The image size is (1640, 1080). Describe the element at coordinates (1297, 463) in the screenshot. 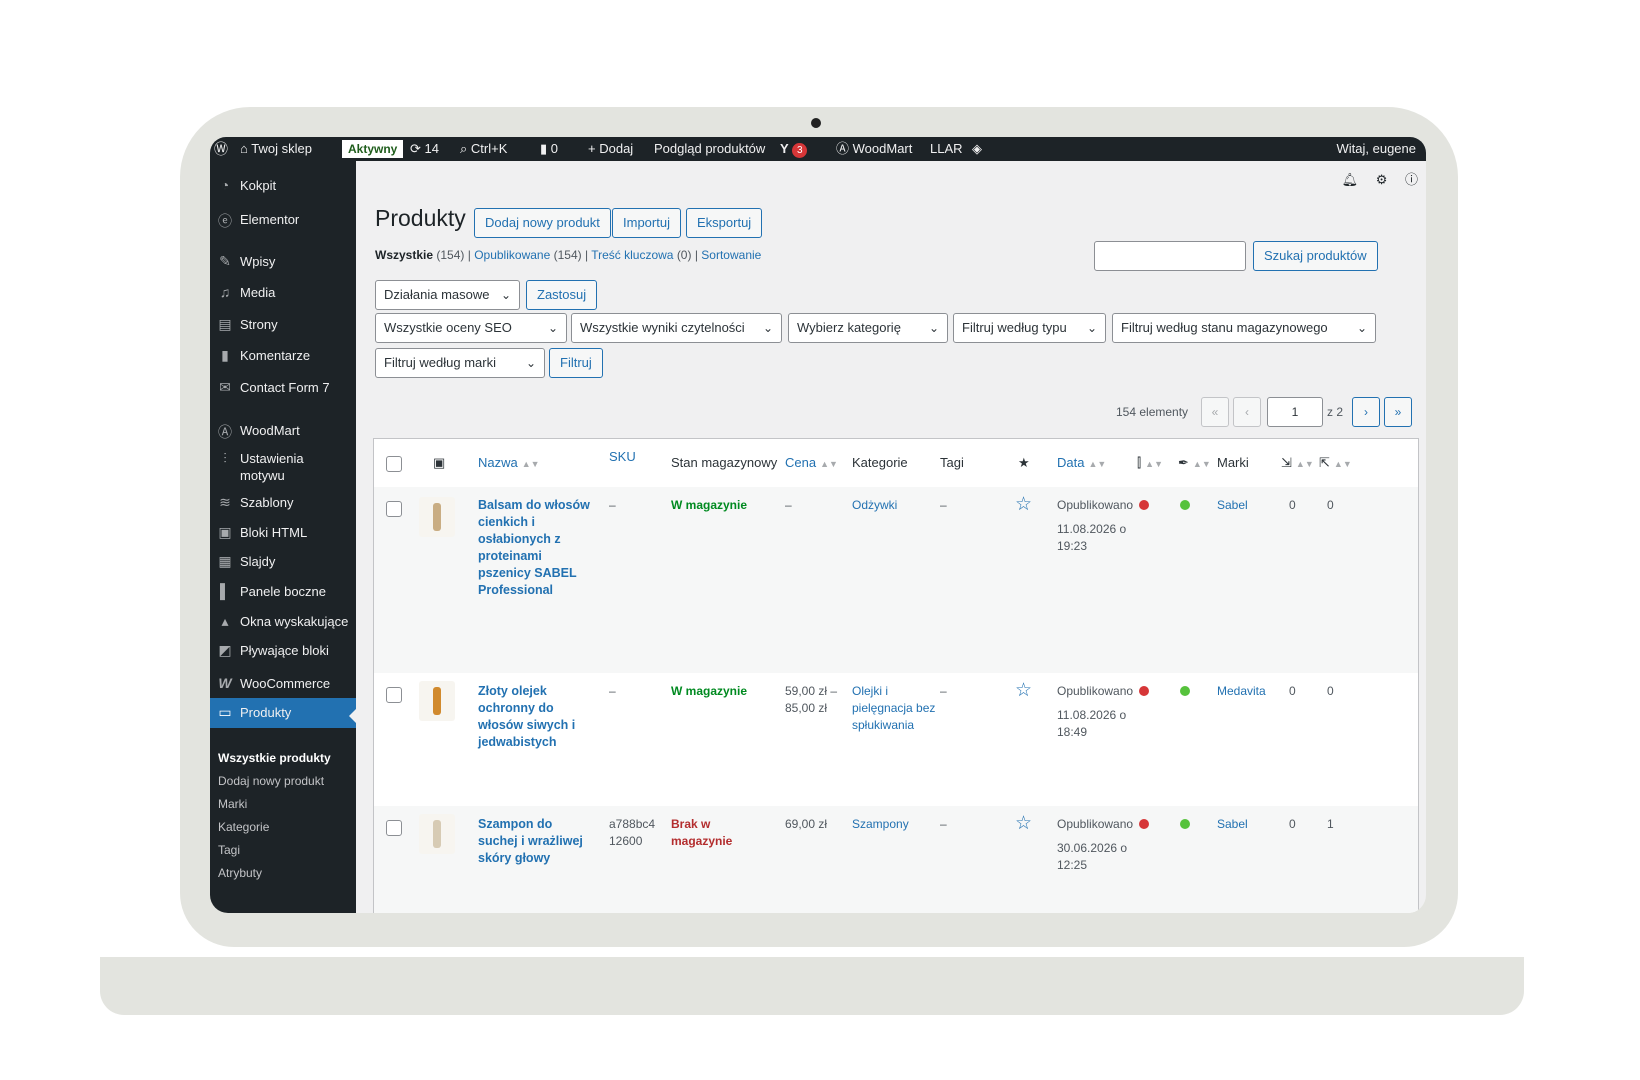

I see `internal-links-in-icon: ⇲ ▲▼` at that location.